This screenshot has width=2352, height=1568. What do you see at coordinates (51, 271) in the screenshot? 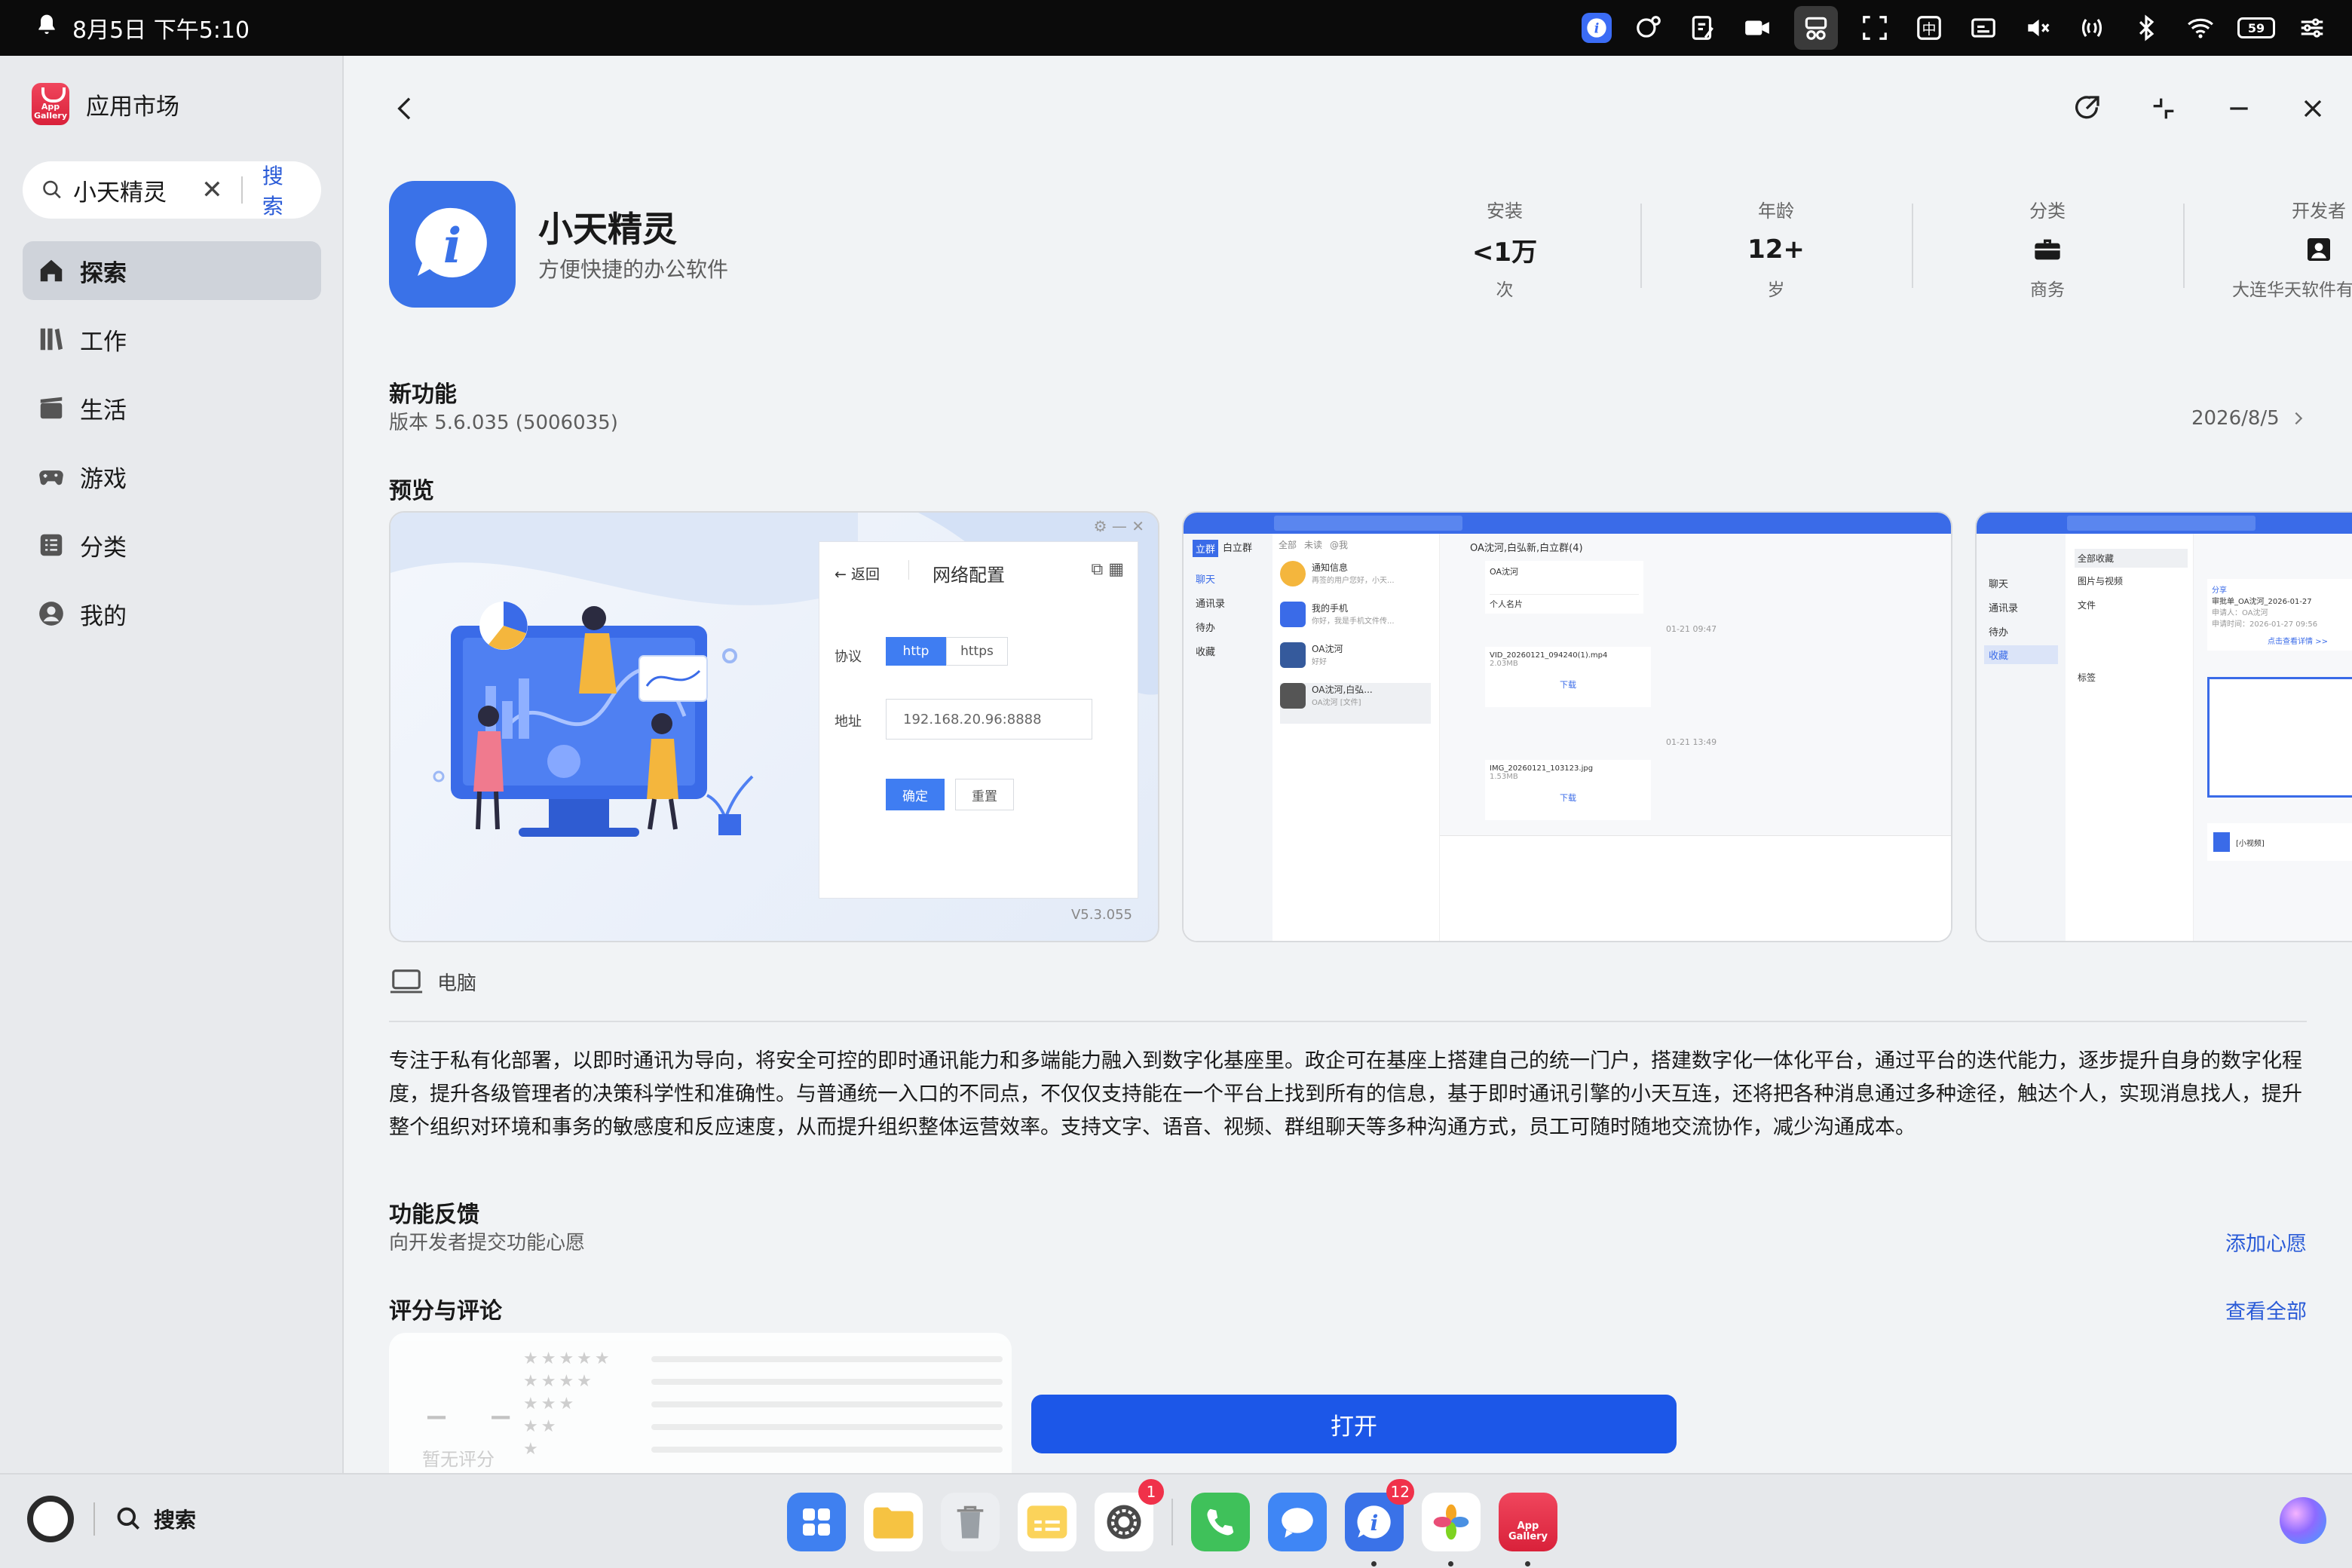
I see `home-icon` at bounding box center [51, 271].